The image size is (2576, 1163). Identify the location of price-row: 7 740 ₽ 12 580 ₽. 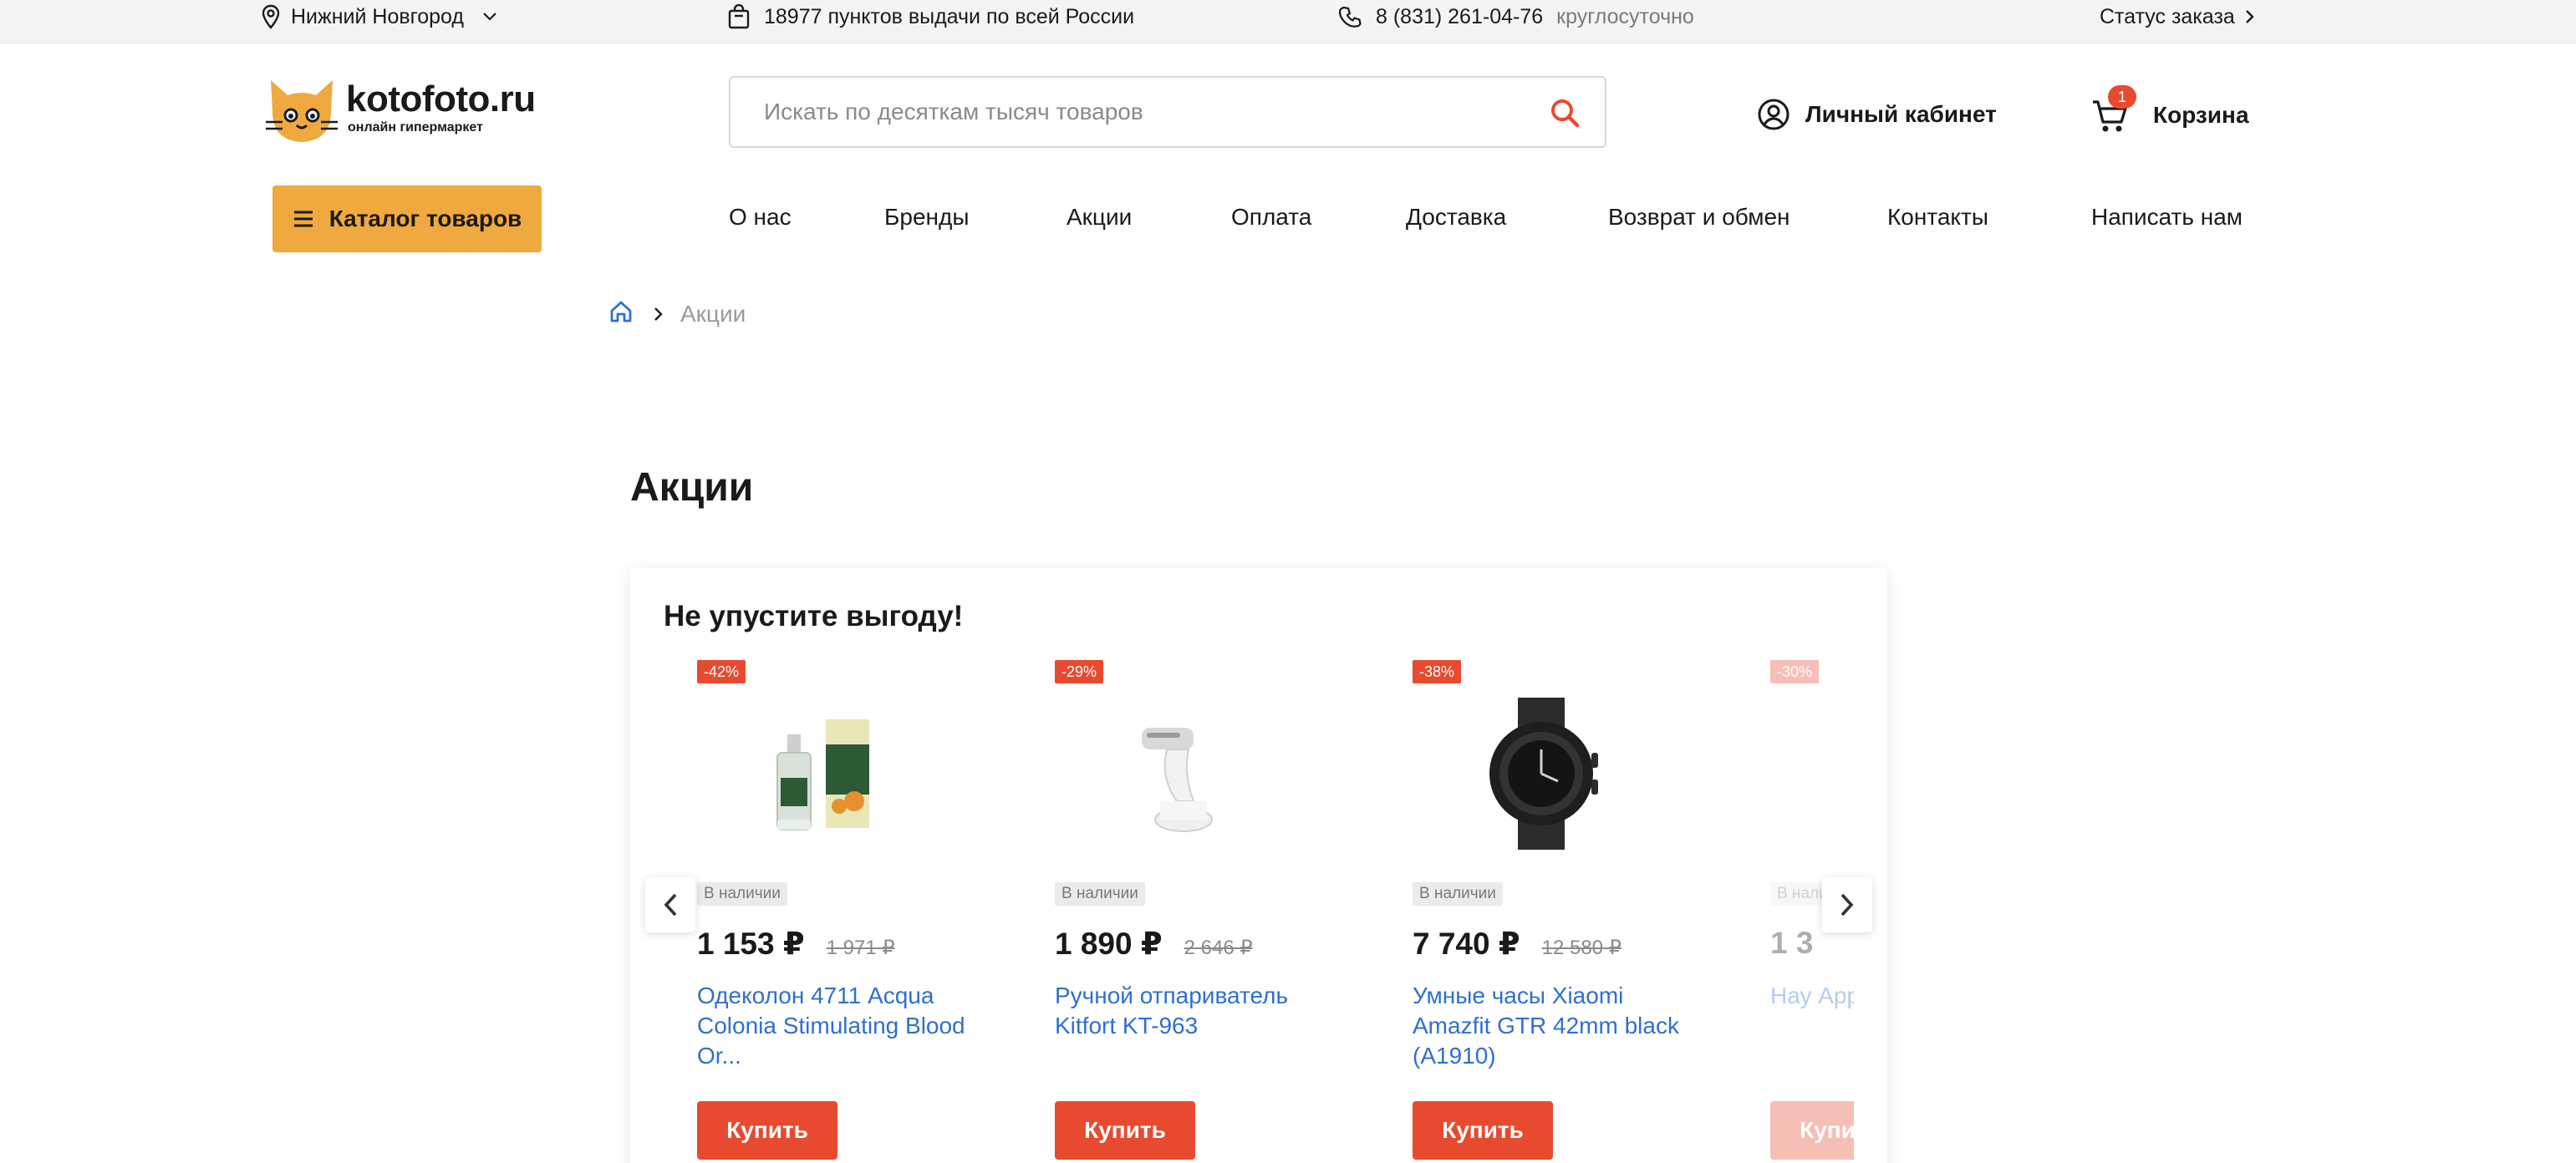
(1517, 944).